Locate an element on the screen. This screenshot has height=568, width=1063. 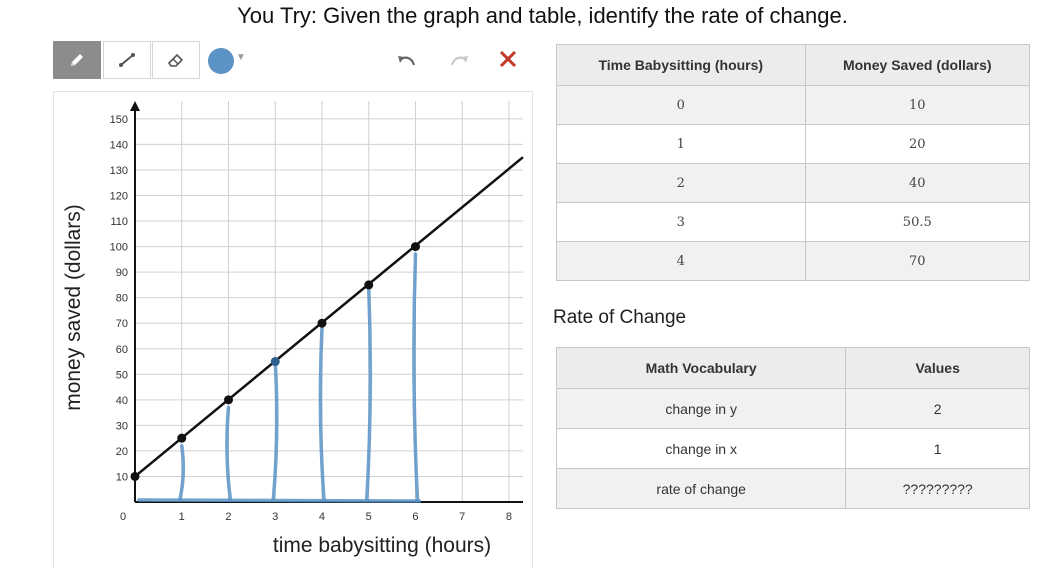
table-row: 3 50.5 is located at coordinates (793, 222).